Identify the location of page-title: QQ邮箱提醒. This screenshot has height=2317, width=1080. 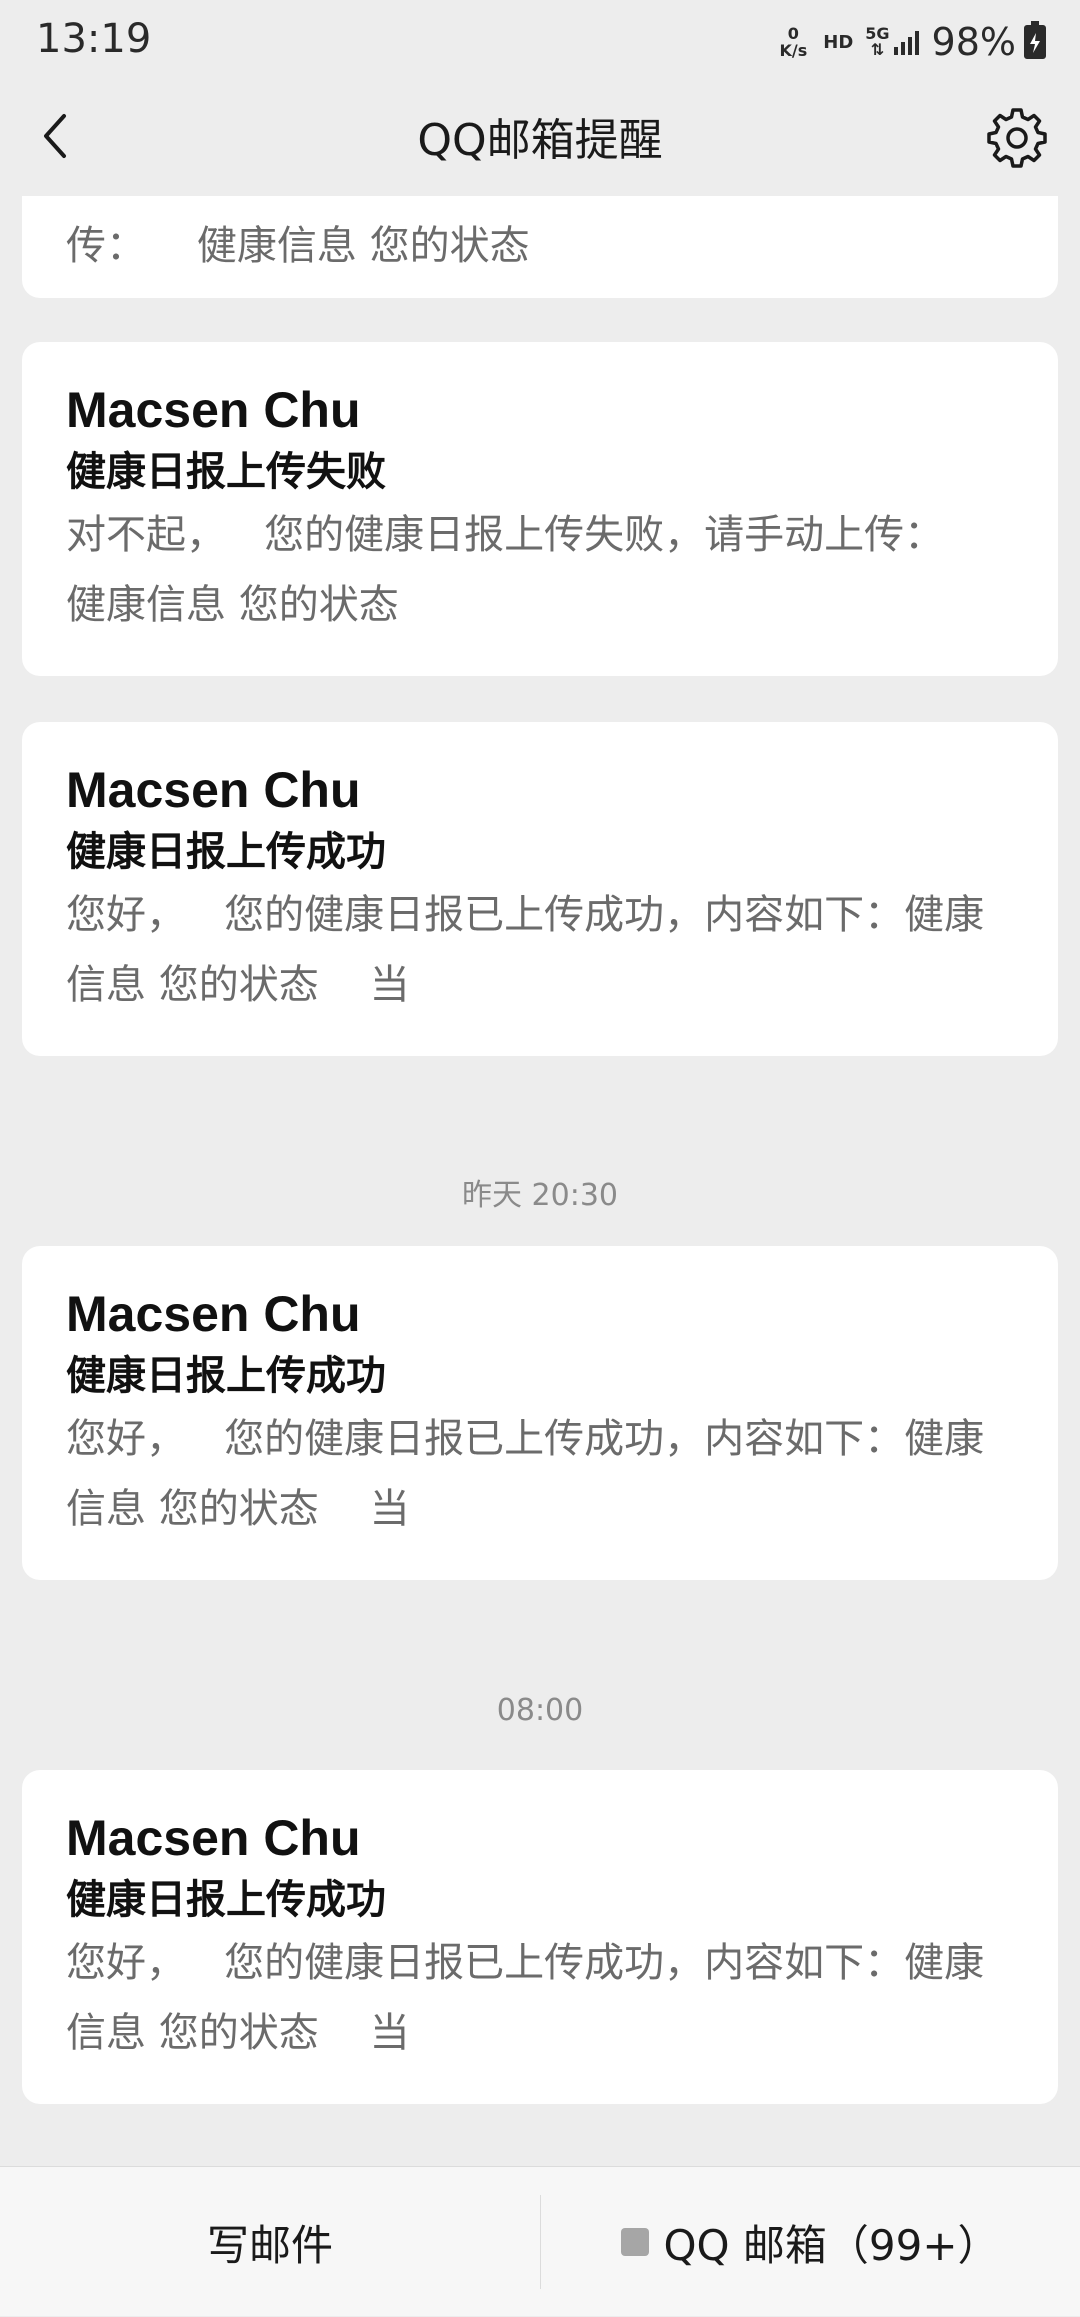
(540, 140).